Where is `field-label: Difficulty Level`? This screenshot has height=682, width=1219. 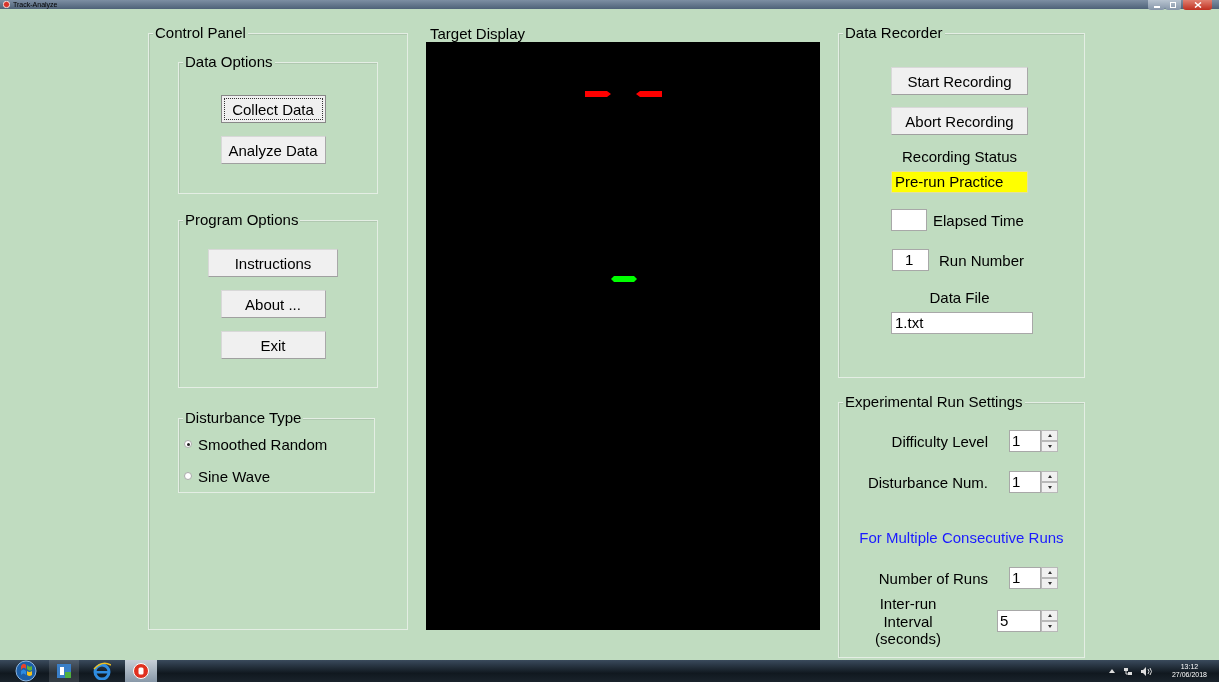 field-label: Difficulty Level is located at coordinates (939, 441).